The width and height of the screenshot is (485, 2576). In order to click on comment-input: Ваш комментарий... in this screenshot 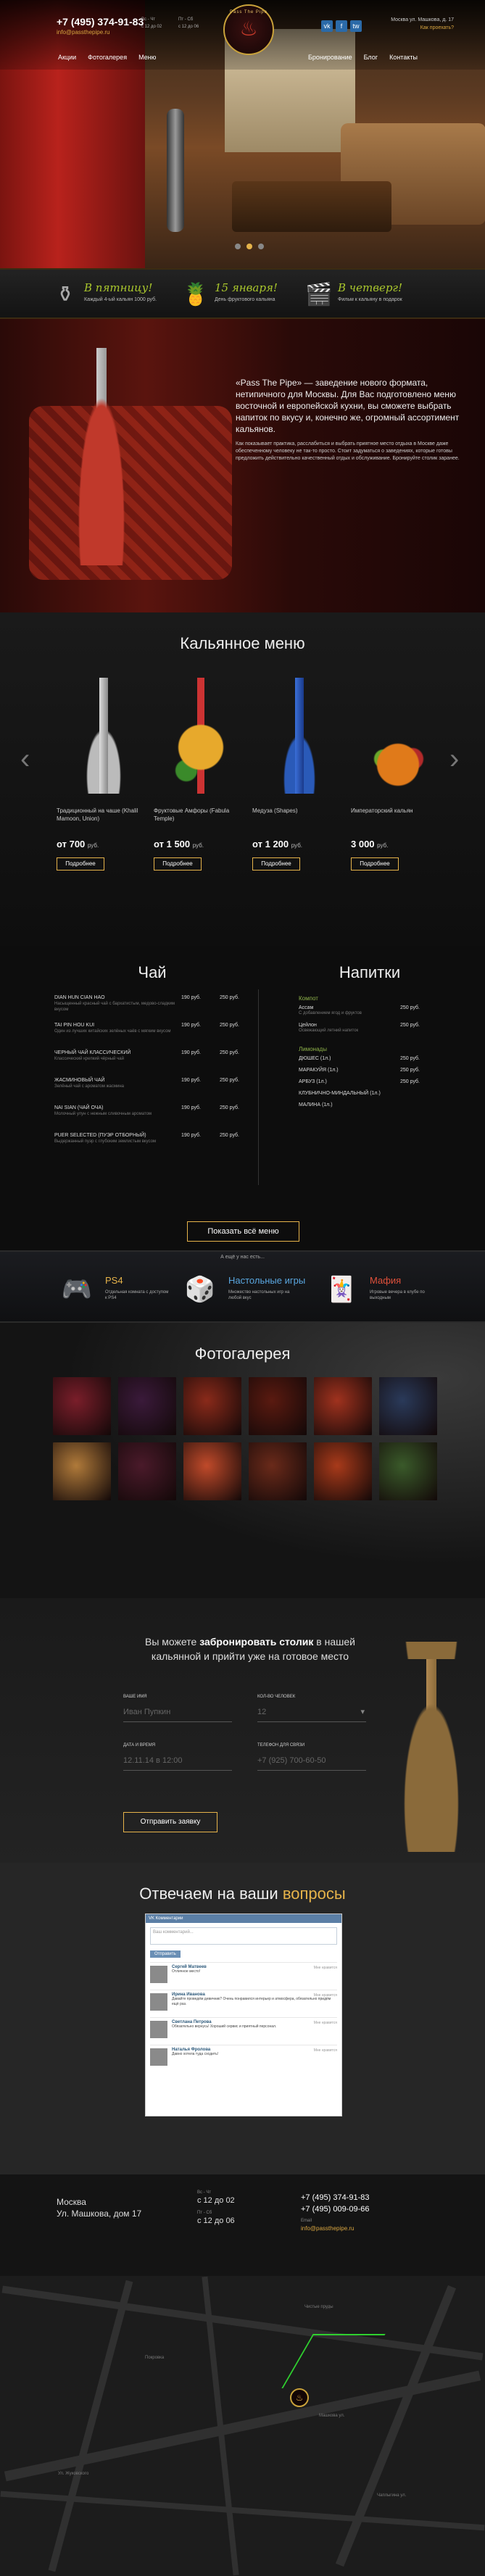, I will do `click(243, 1936)`.